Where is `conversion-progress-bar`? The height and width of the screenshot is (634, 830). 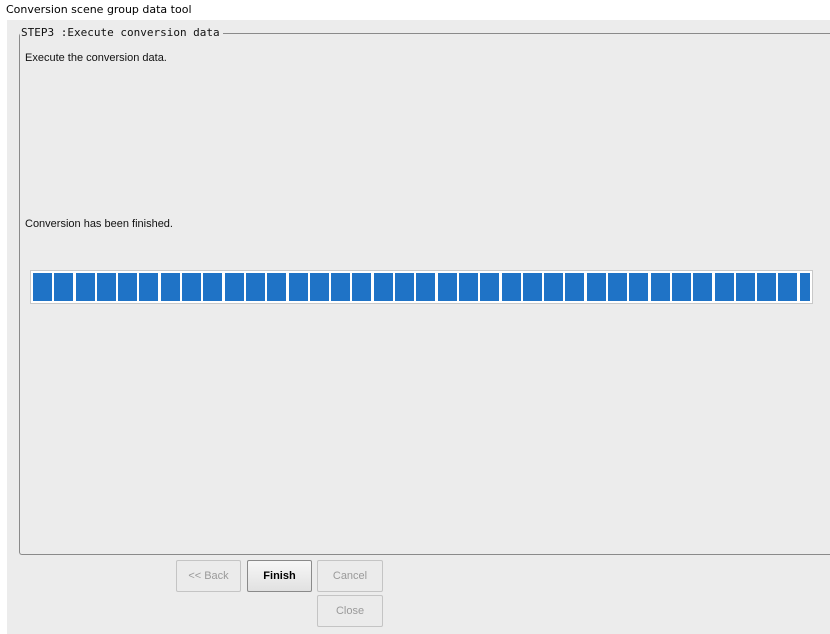 conversion-progress-bar is located at coordinates (421, 287).